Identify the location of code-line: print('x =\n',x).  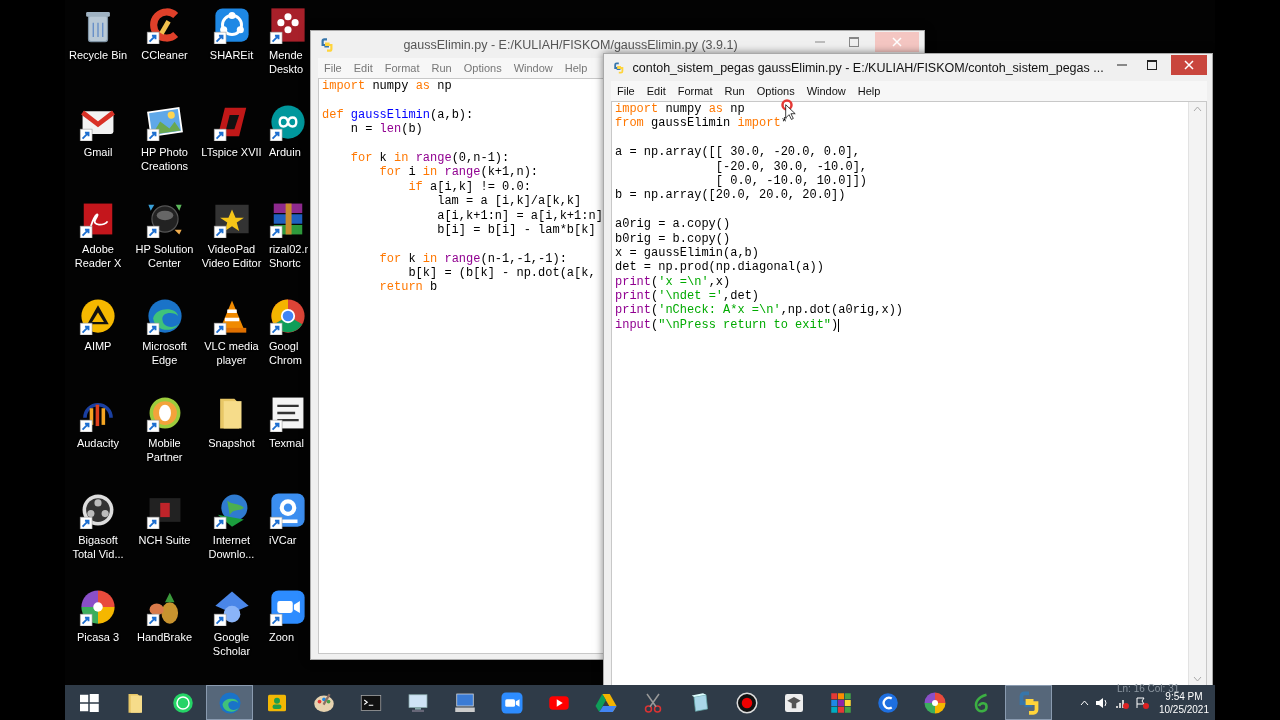
(673, 282).